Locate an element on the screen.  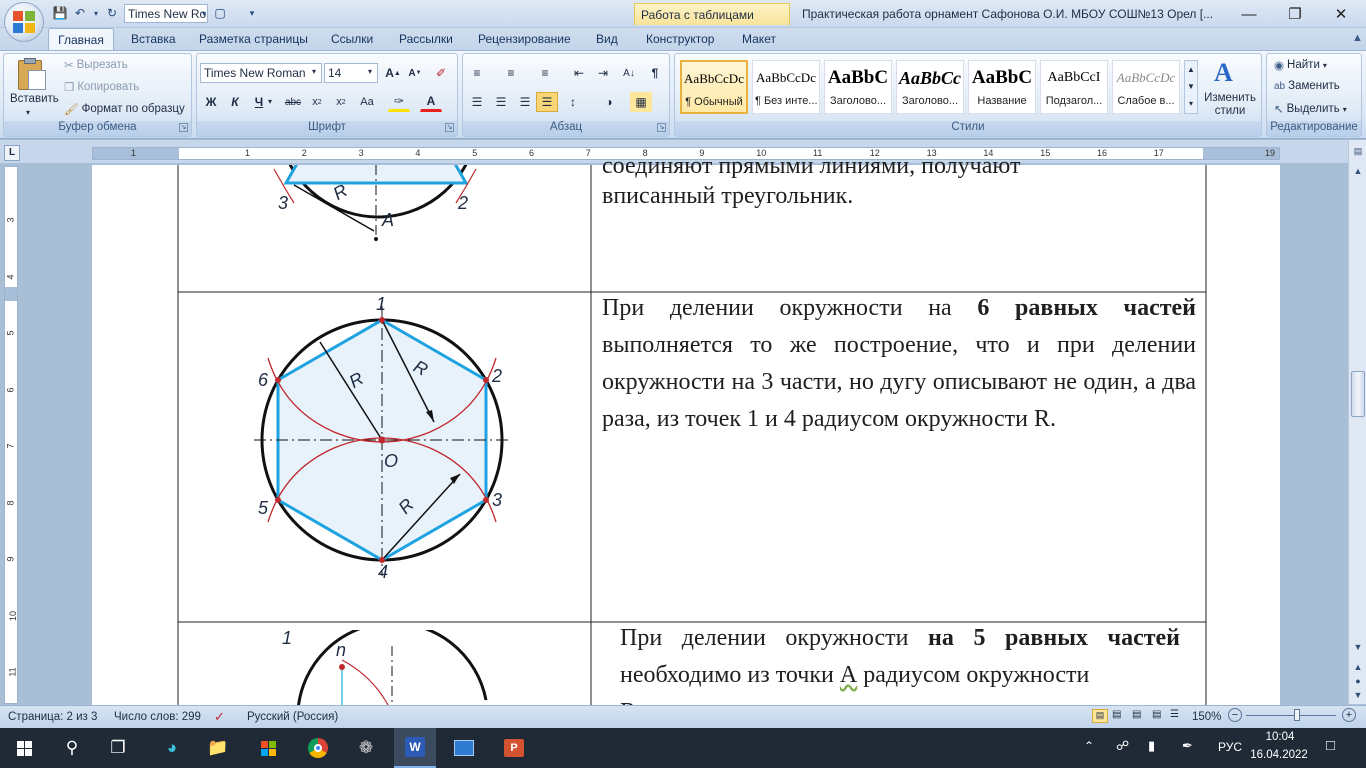
underline-dropdown-icon: ▾ is located at coordinates (270, 101).